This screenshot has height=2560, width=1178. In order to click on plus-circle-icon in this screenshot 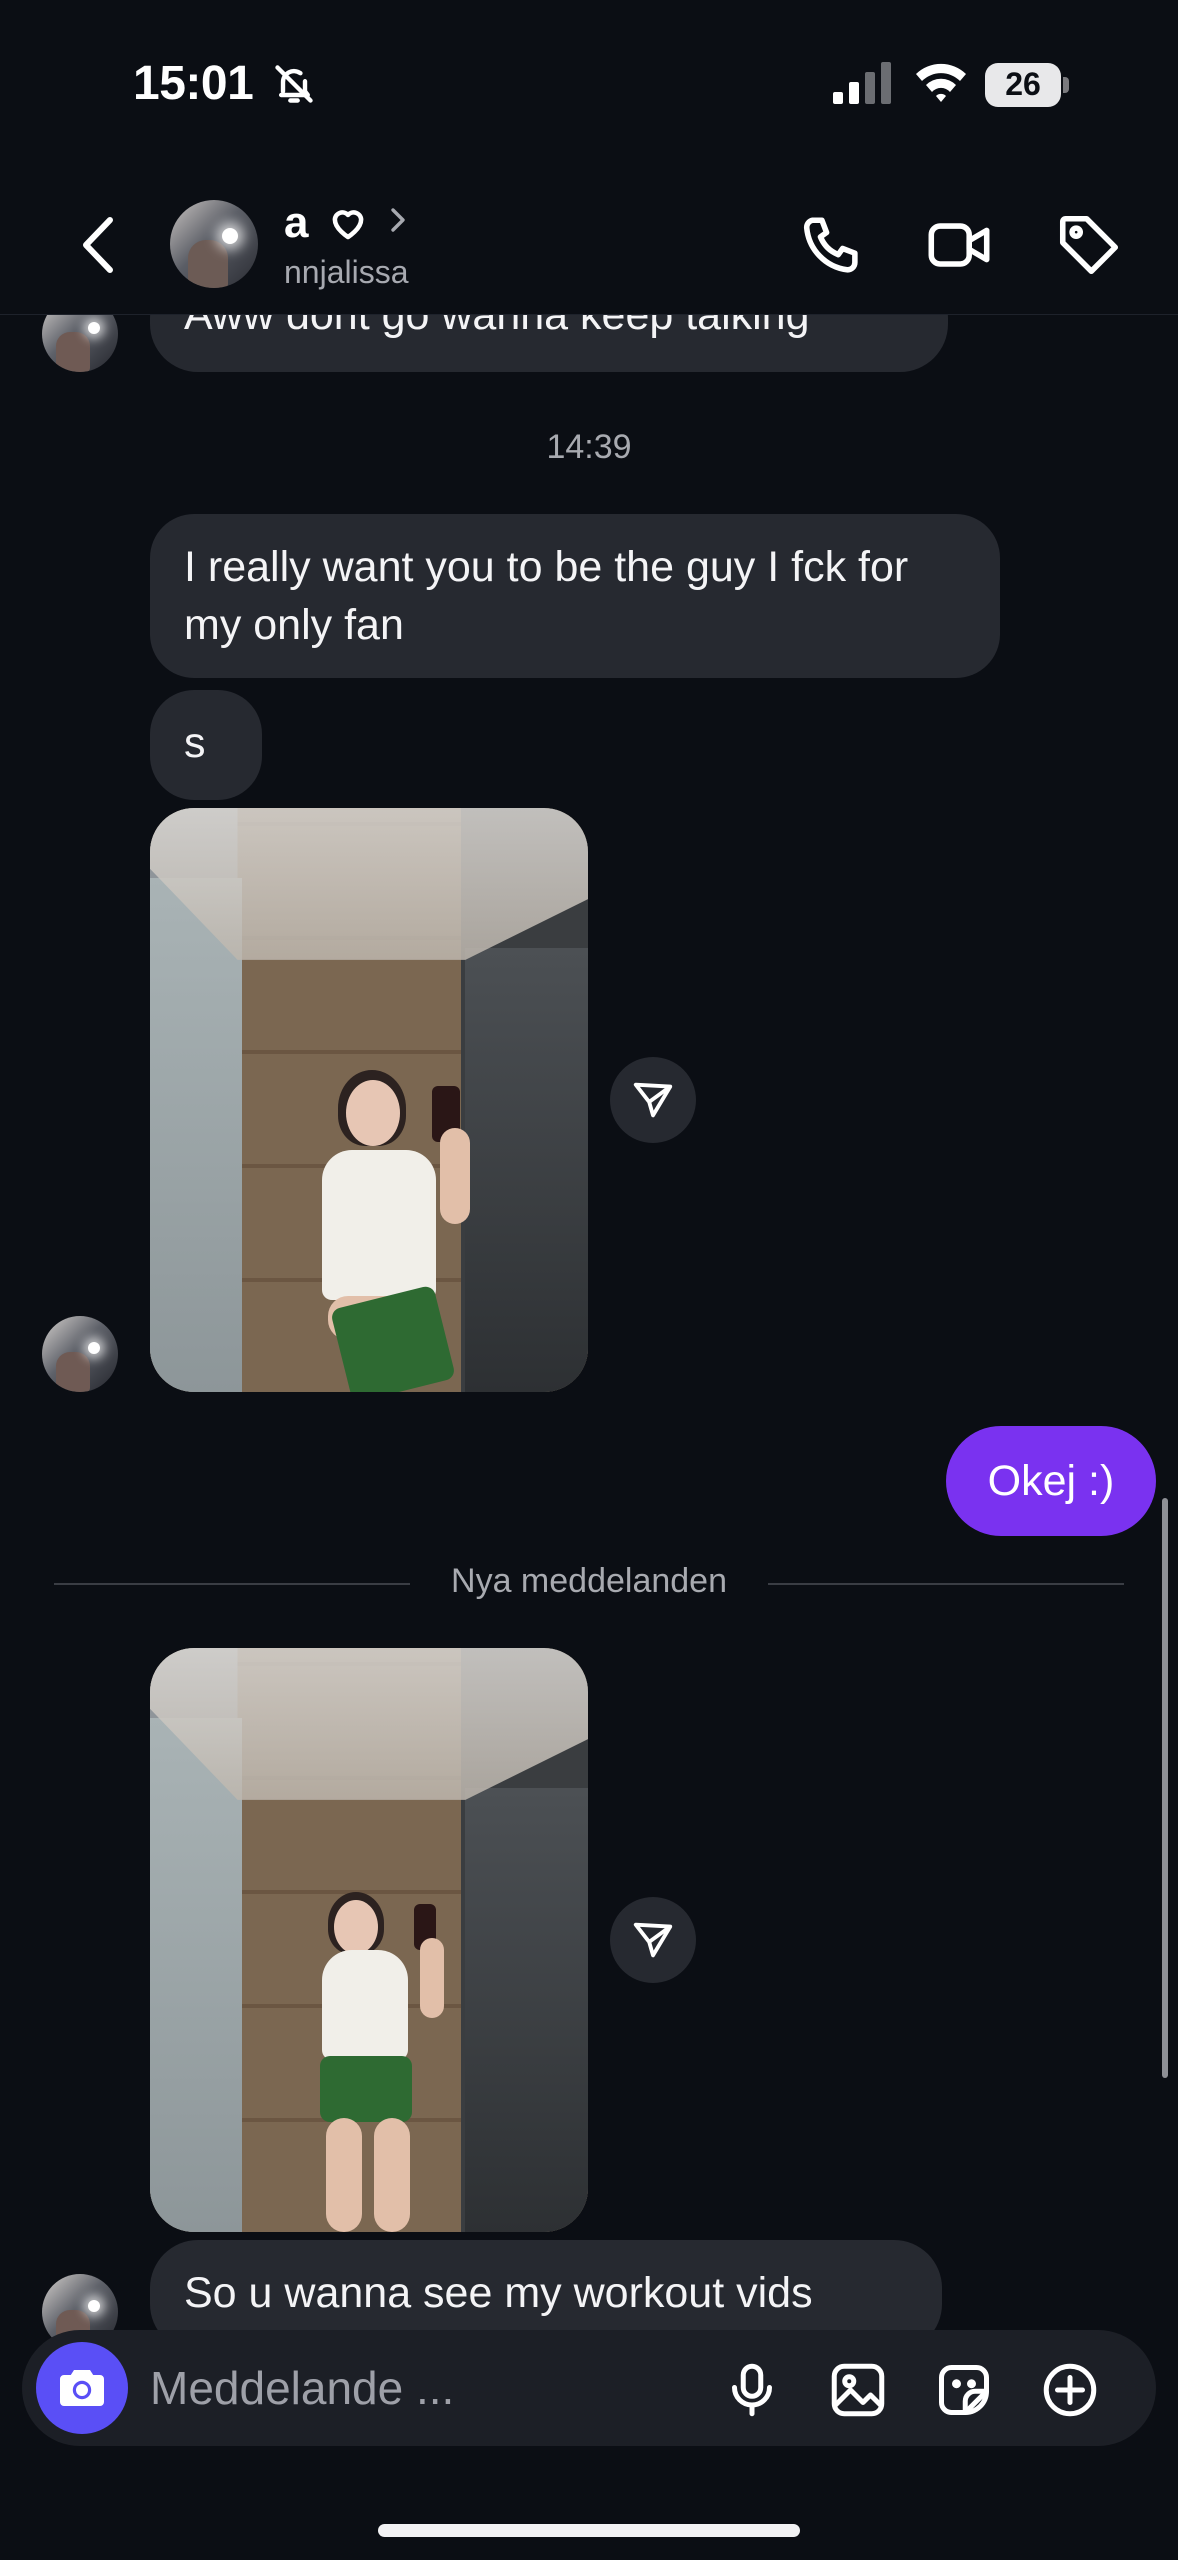, I will do `click(1070, 2390)`.